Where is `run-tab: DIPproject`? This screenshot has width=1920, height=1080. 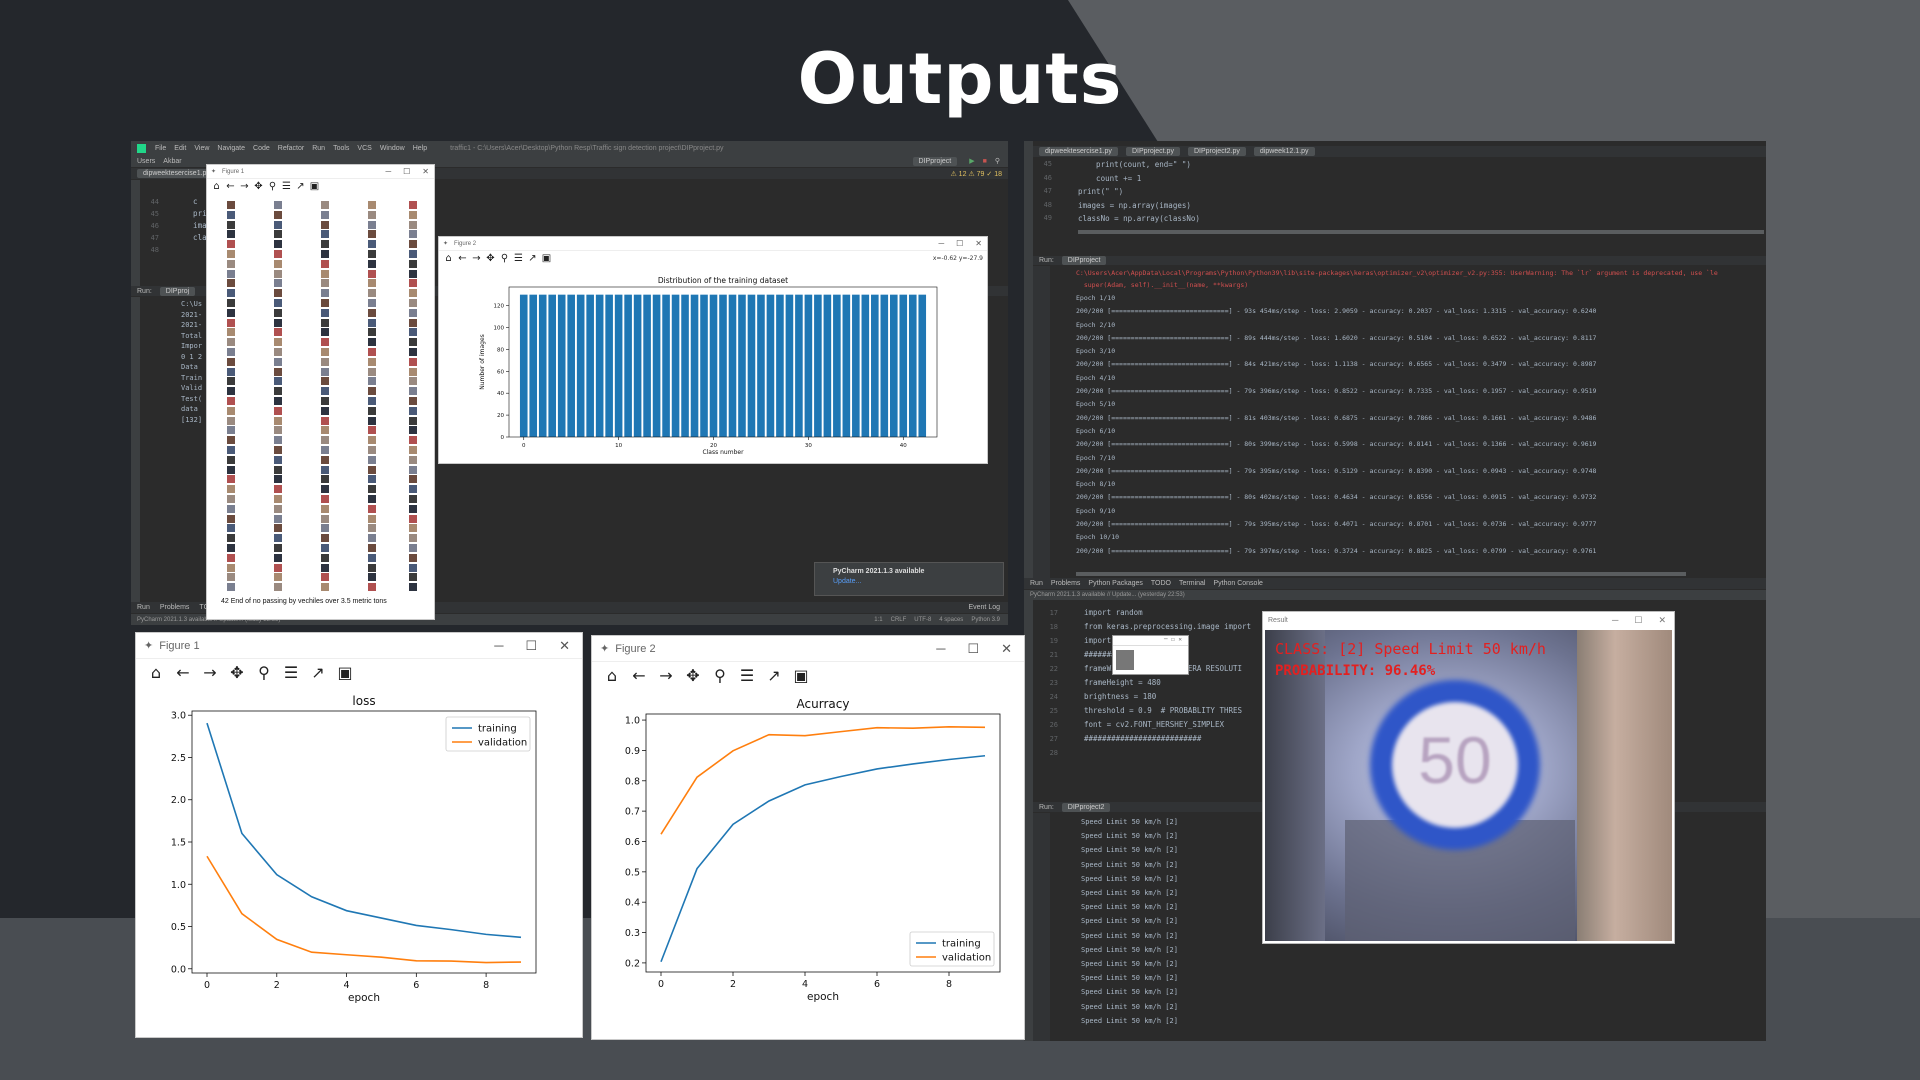
run-tab: DIPproject is located at coordinates (1084, 260).